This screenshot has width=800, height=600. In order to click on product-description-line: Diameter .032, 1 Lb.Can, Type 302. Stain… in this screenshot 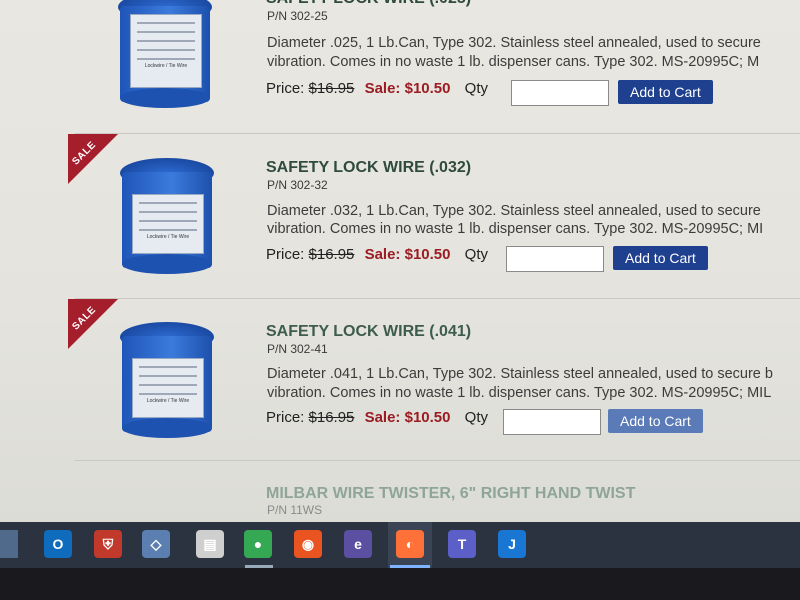, I will do `click(514, 211)`.